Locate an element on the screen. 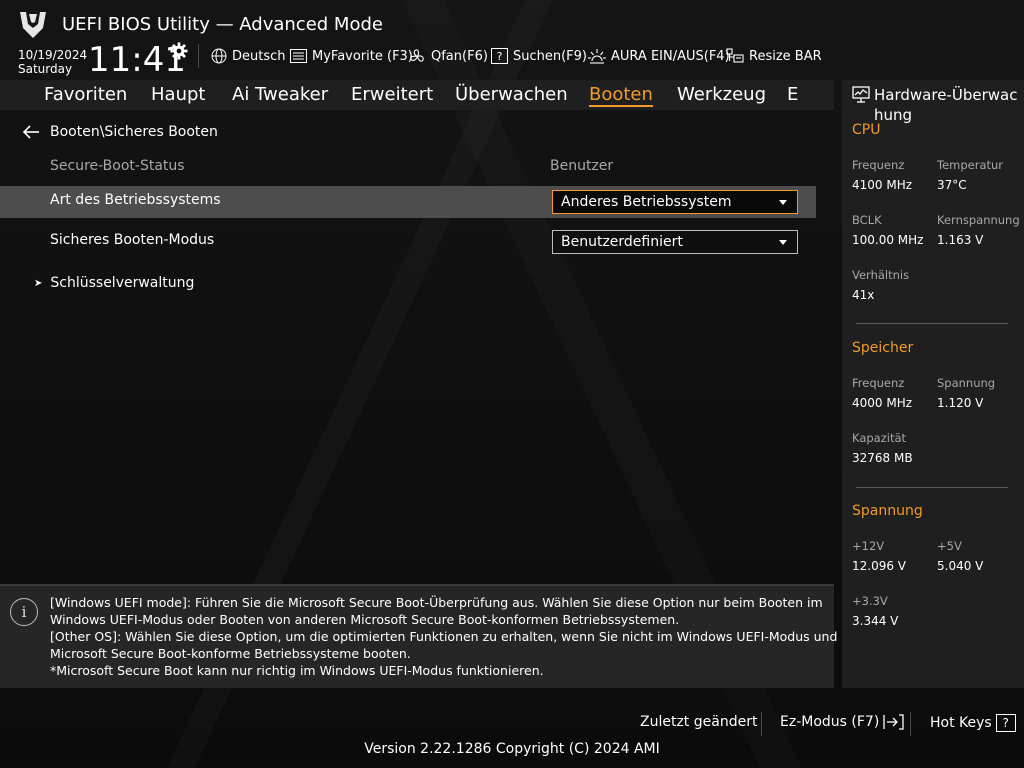 The image size is (1024, 768). hw-ratio-label: Verhältnis is located at coordinates (881, 275).